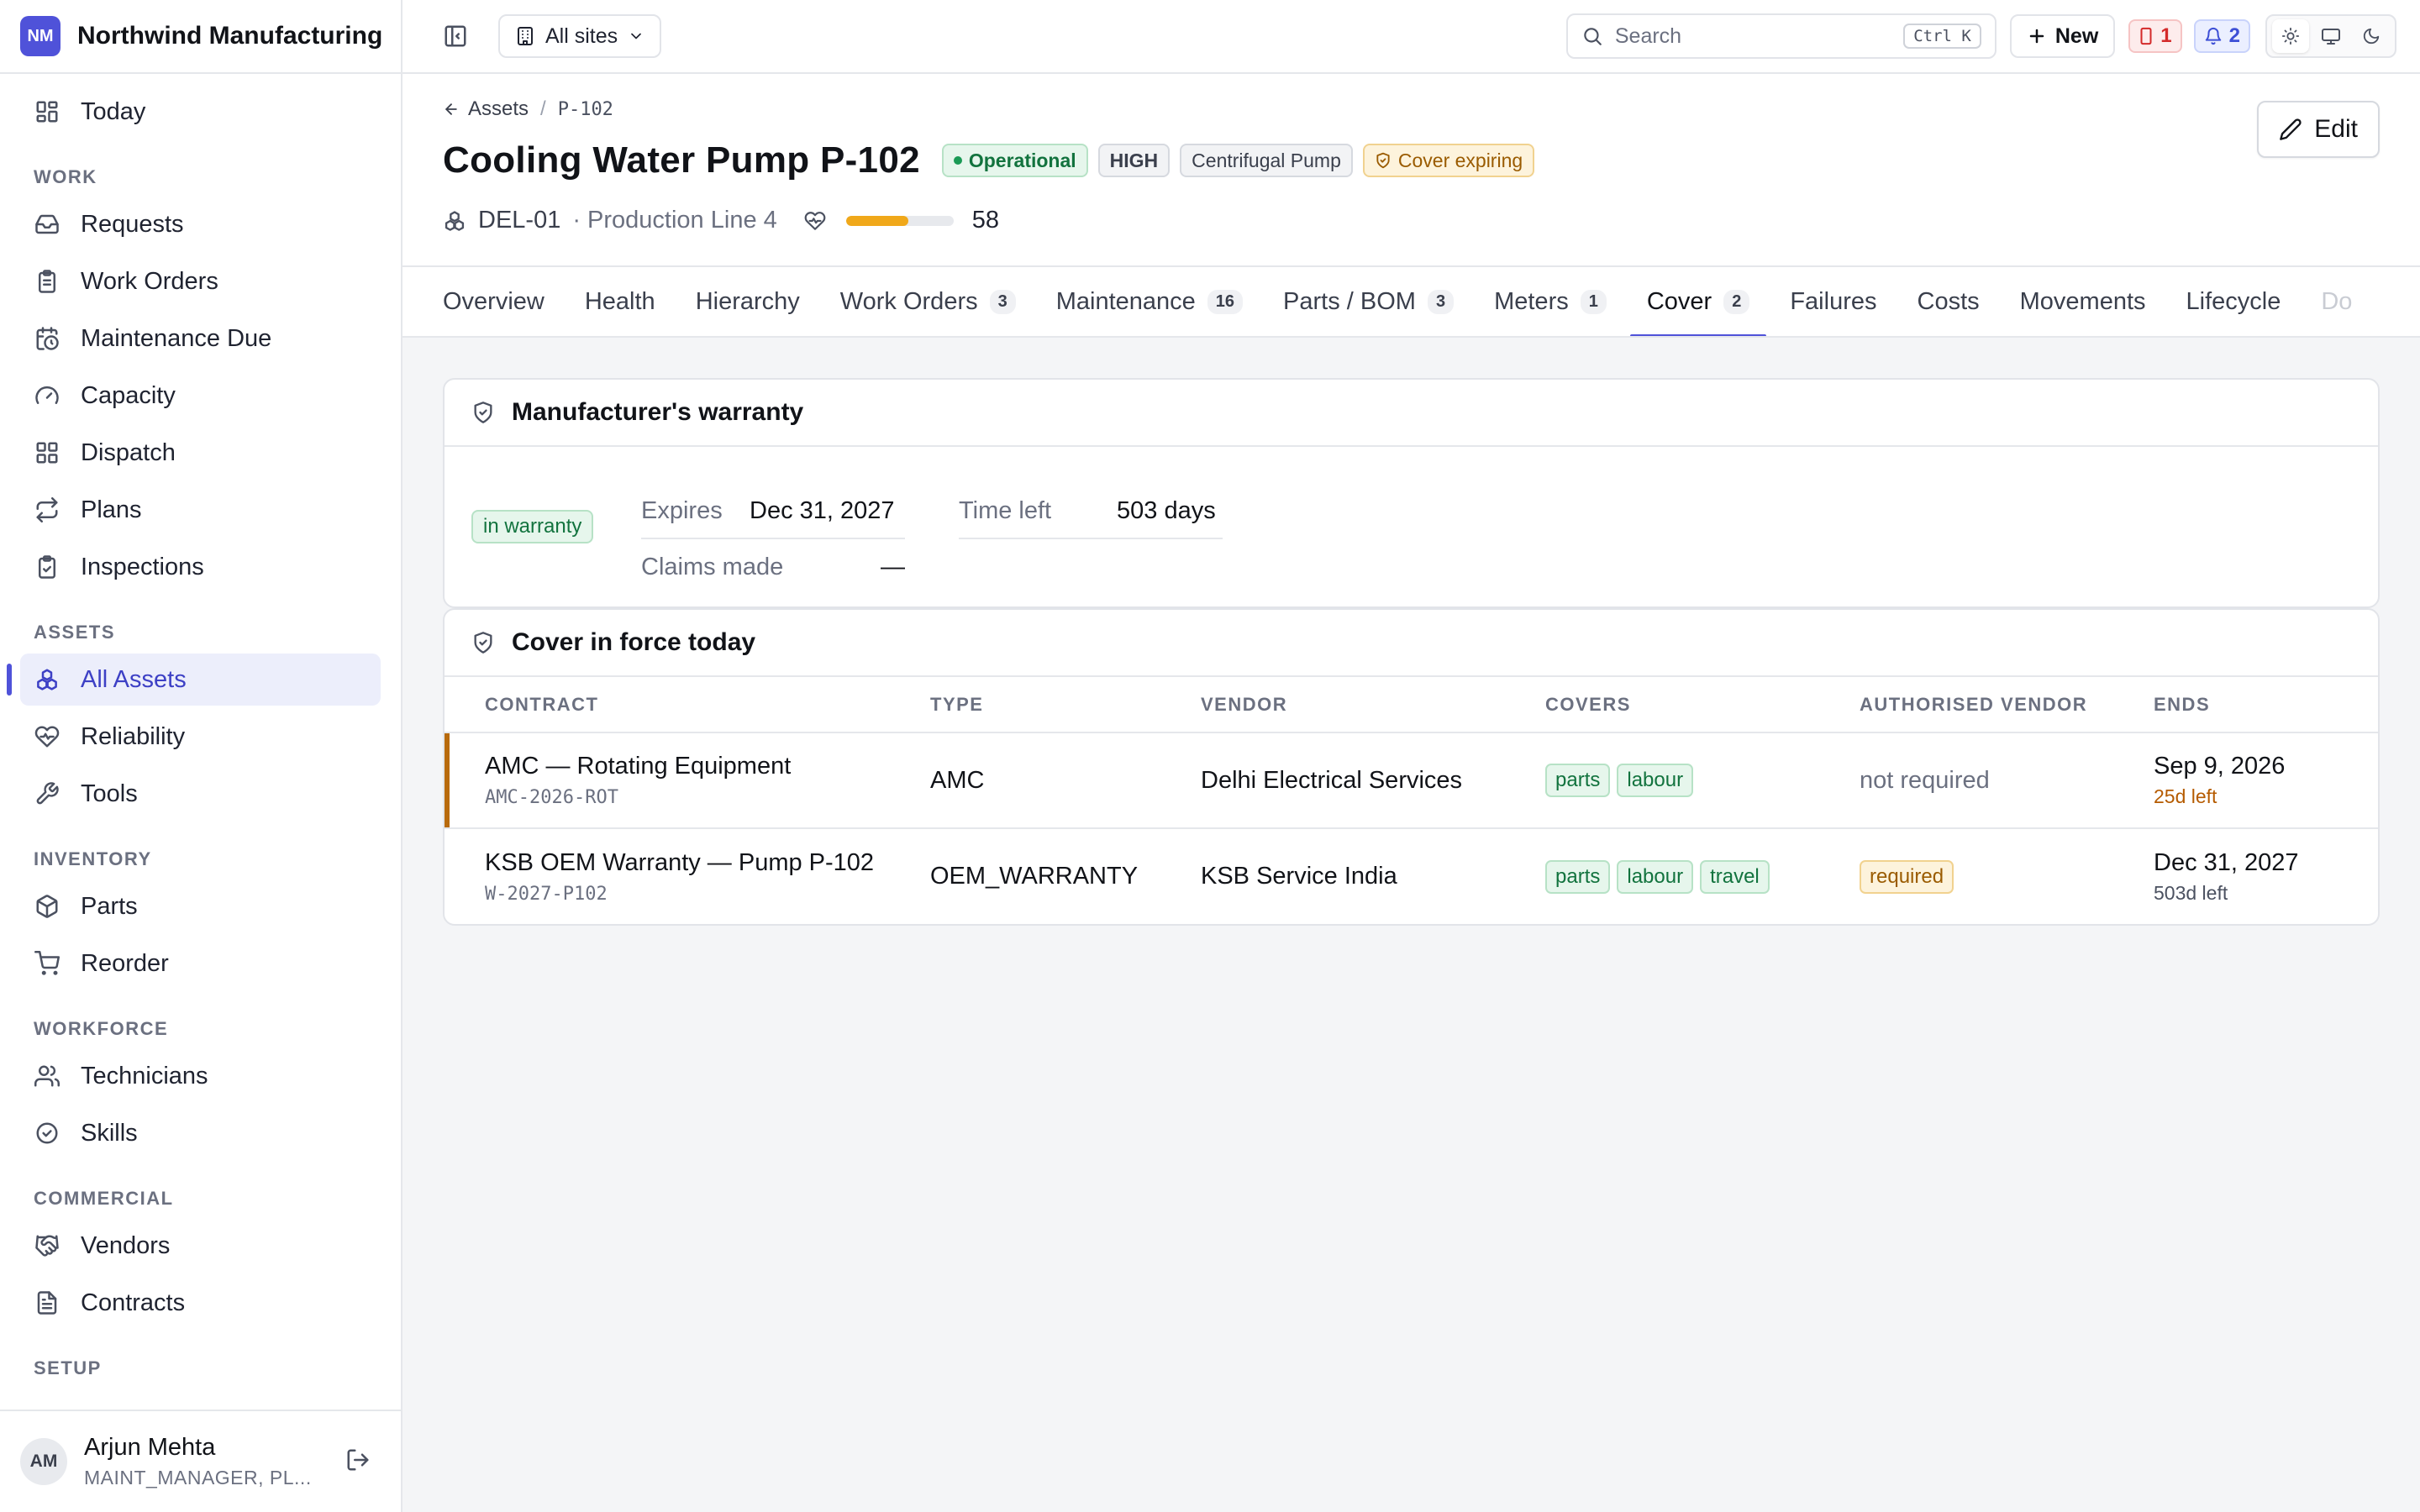 This screenshot has height=1512, width=2420. What do you see at coordinates (43, 1461) in the screenshot?
I see `avatar: AM` at bounding box center [43, 1461].